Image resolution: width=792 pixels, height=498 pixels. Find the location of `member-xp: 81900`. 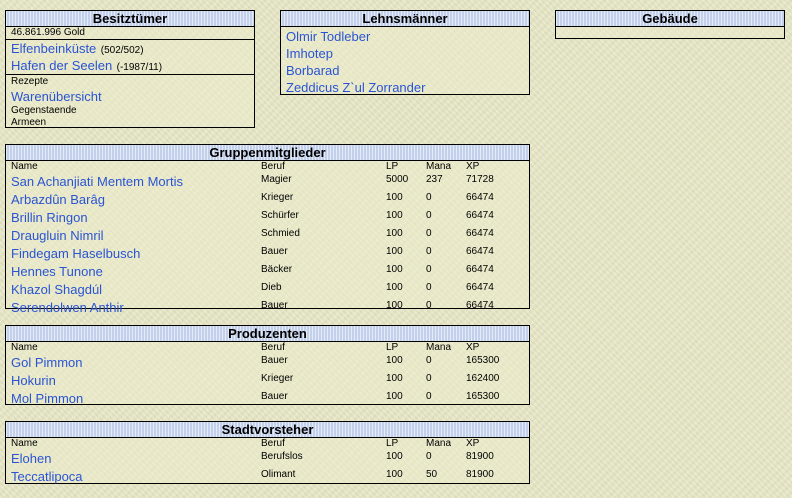

member-xp: 81900 is located at coordinates (480, 456).